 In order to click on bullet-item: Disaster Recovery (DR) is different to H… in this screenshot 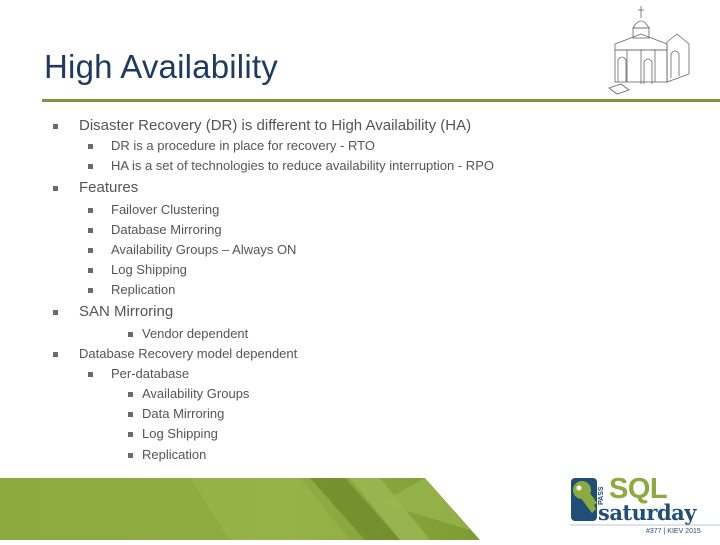, I will do `click(275, 125)`.